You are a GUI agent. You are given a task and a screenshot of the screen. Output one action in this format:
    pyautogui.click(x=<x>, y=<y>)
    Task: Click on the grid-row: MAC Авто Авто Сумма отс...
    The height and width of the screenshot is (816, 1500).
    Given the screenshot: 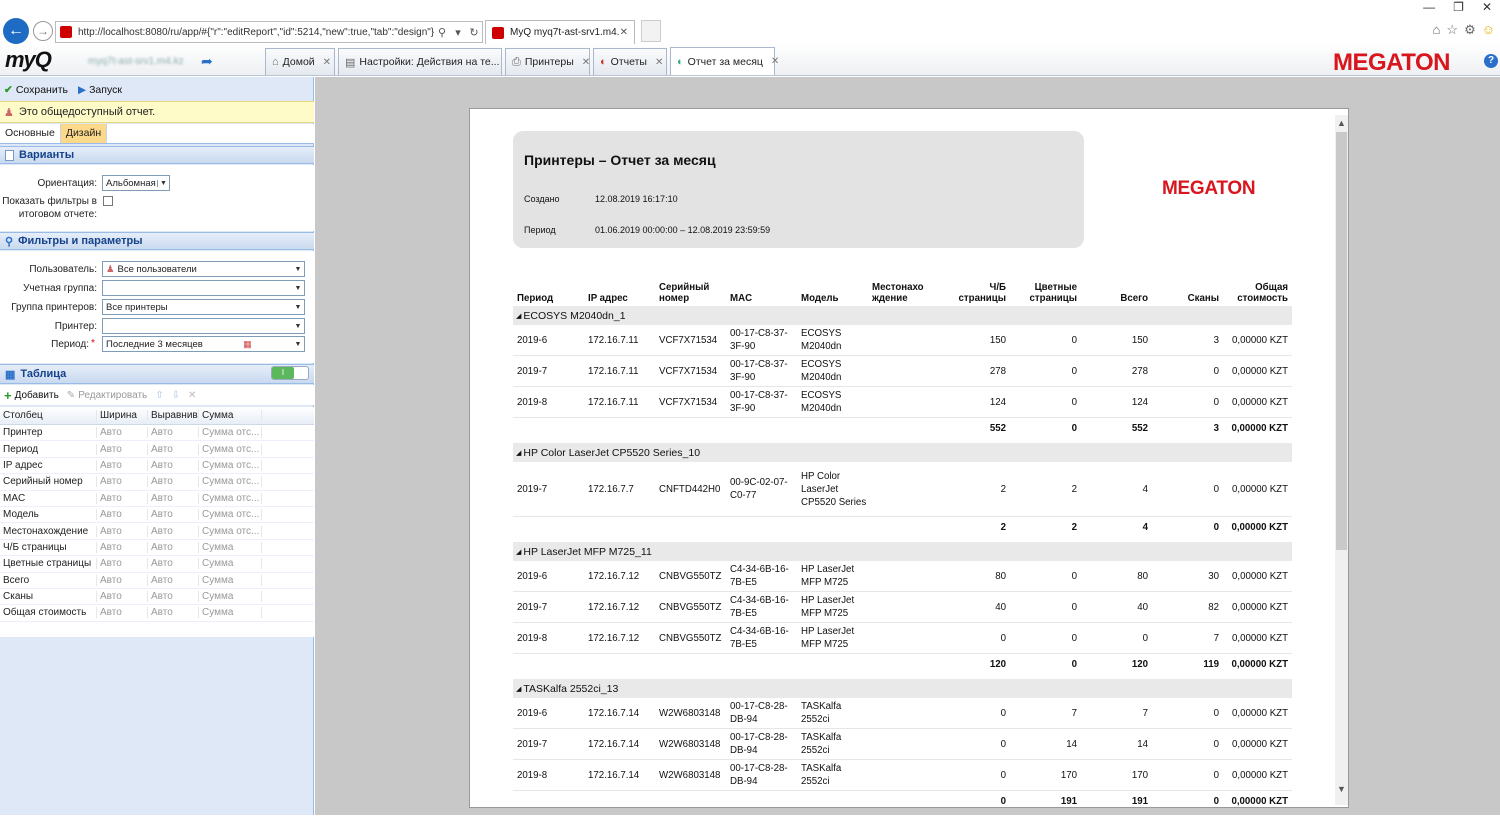 What is the action you would take?
    pyautogui.click(x=157, y=499)
    